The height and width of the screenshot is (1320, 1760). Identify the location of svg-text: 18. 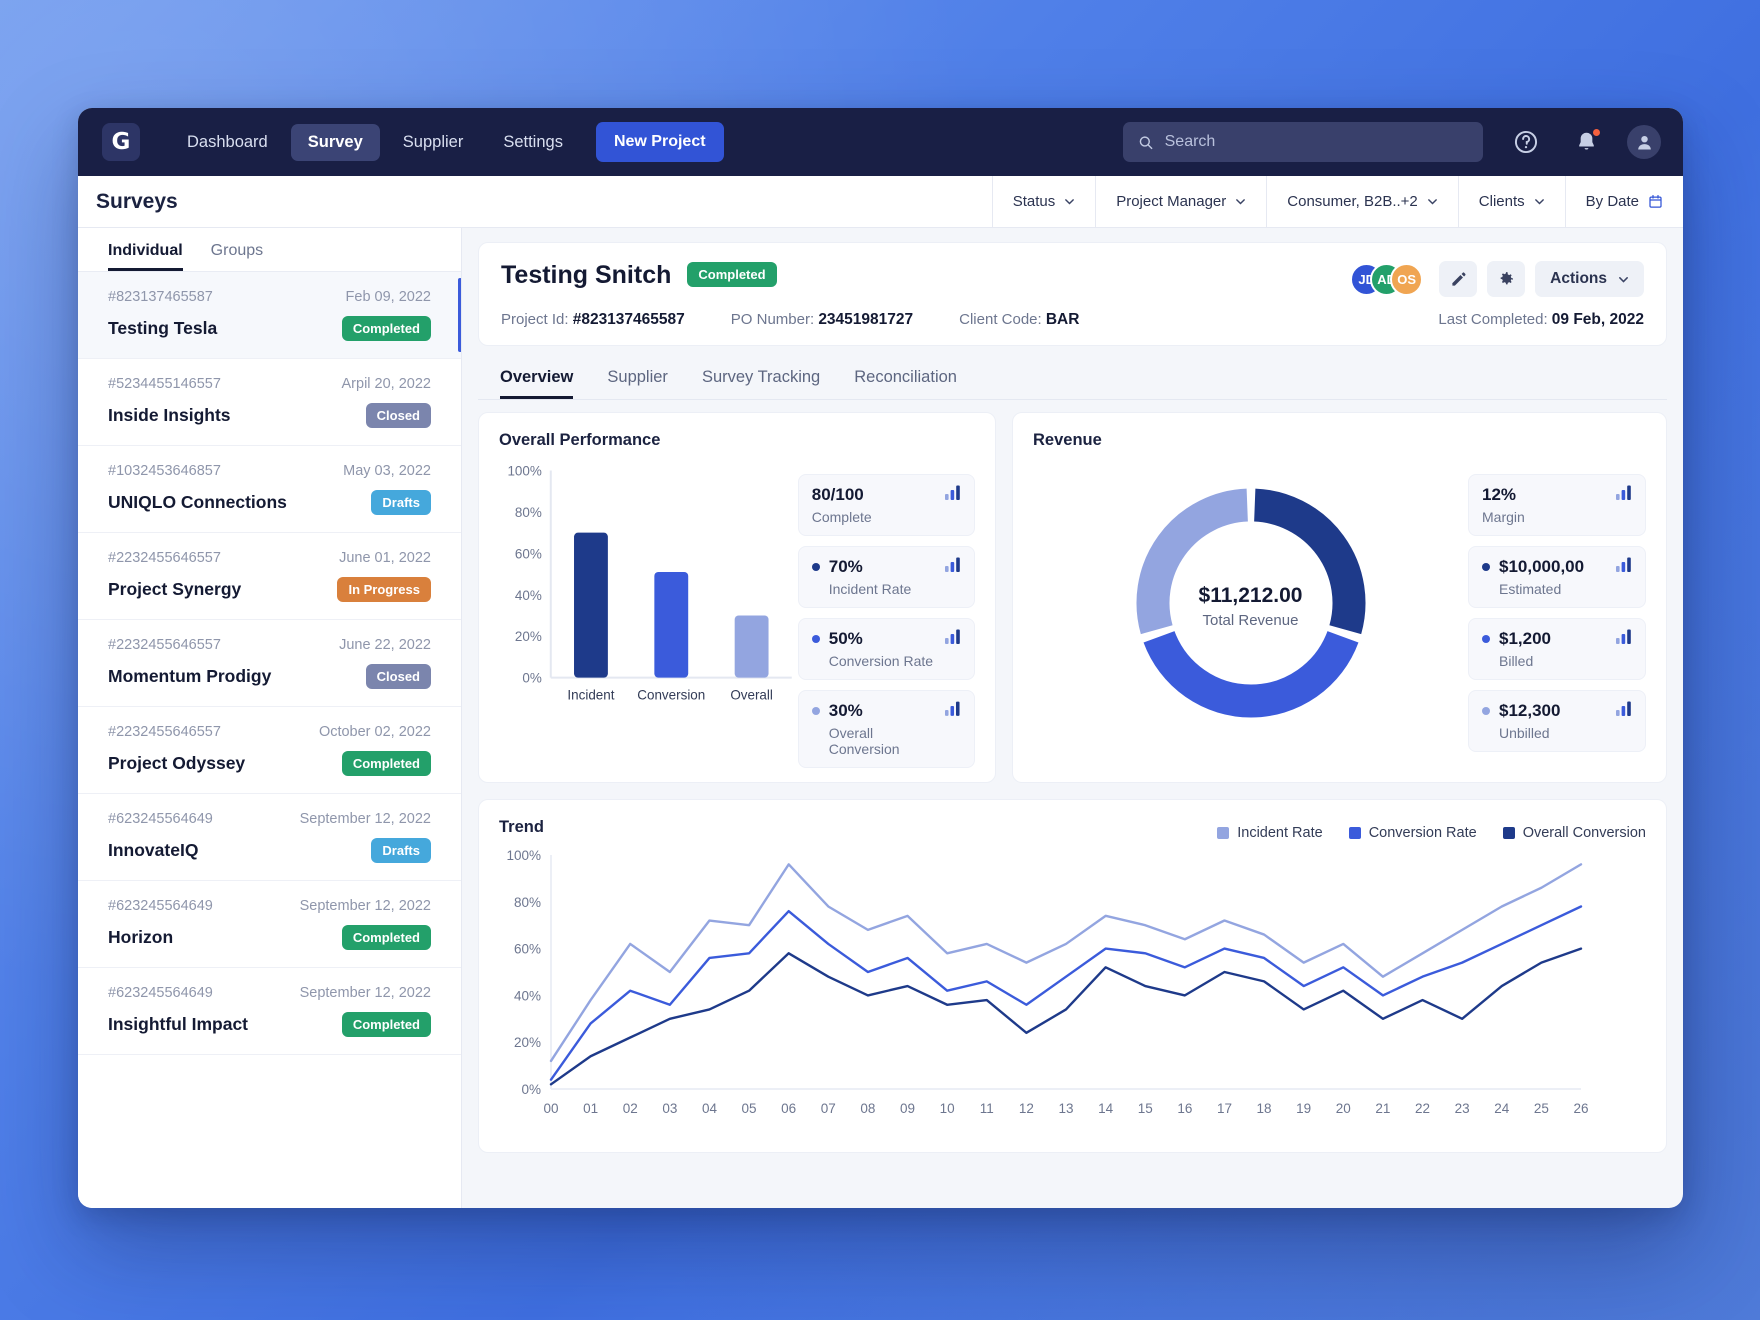
(1264, 1108).